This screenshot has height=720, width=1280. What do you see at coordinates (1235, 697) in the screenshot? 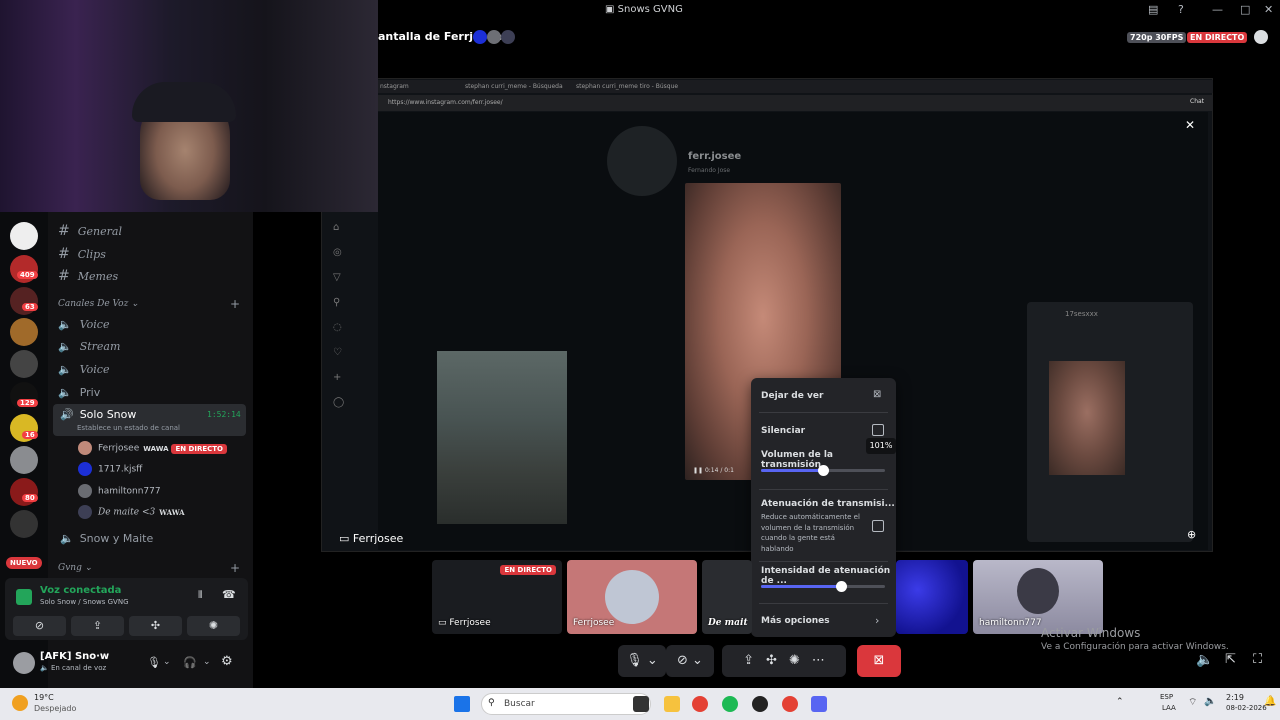
I see `clock-time: 2:19` at bounding box center [1235, 697].